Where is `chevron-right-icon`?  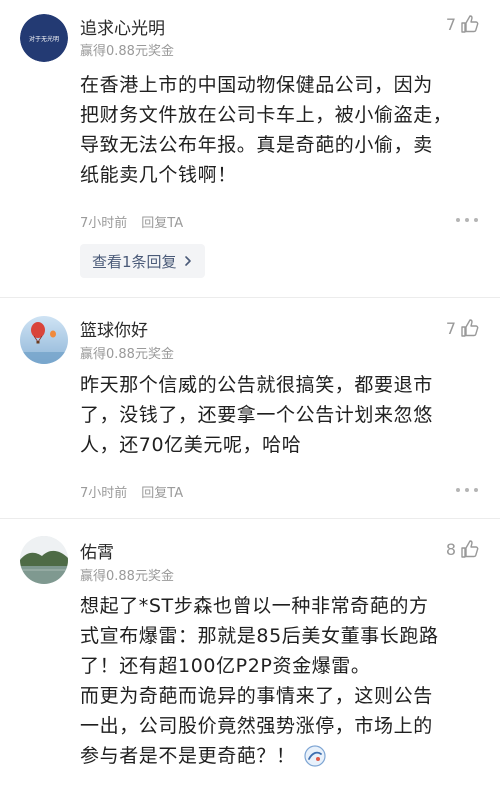 chevron-right-icon is located at coordinates (187, 261).